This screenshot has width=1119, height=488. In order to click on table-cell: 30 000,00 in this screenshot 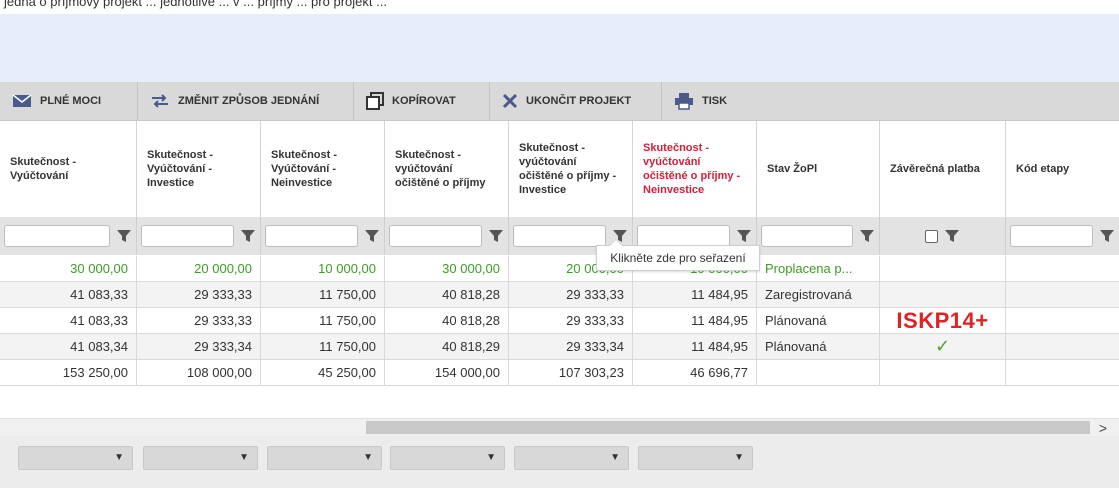, I will do `click(68, 268)`.